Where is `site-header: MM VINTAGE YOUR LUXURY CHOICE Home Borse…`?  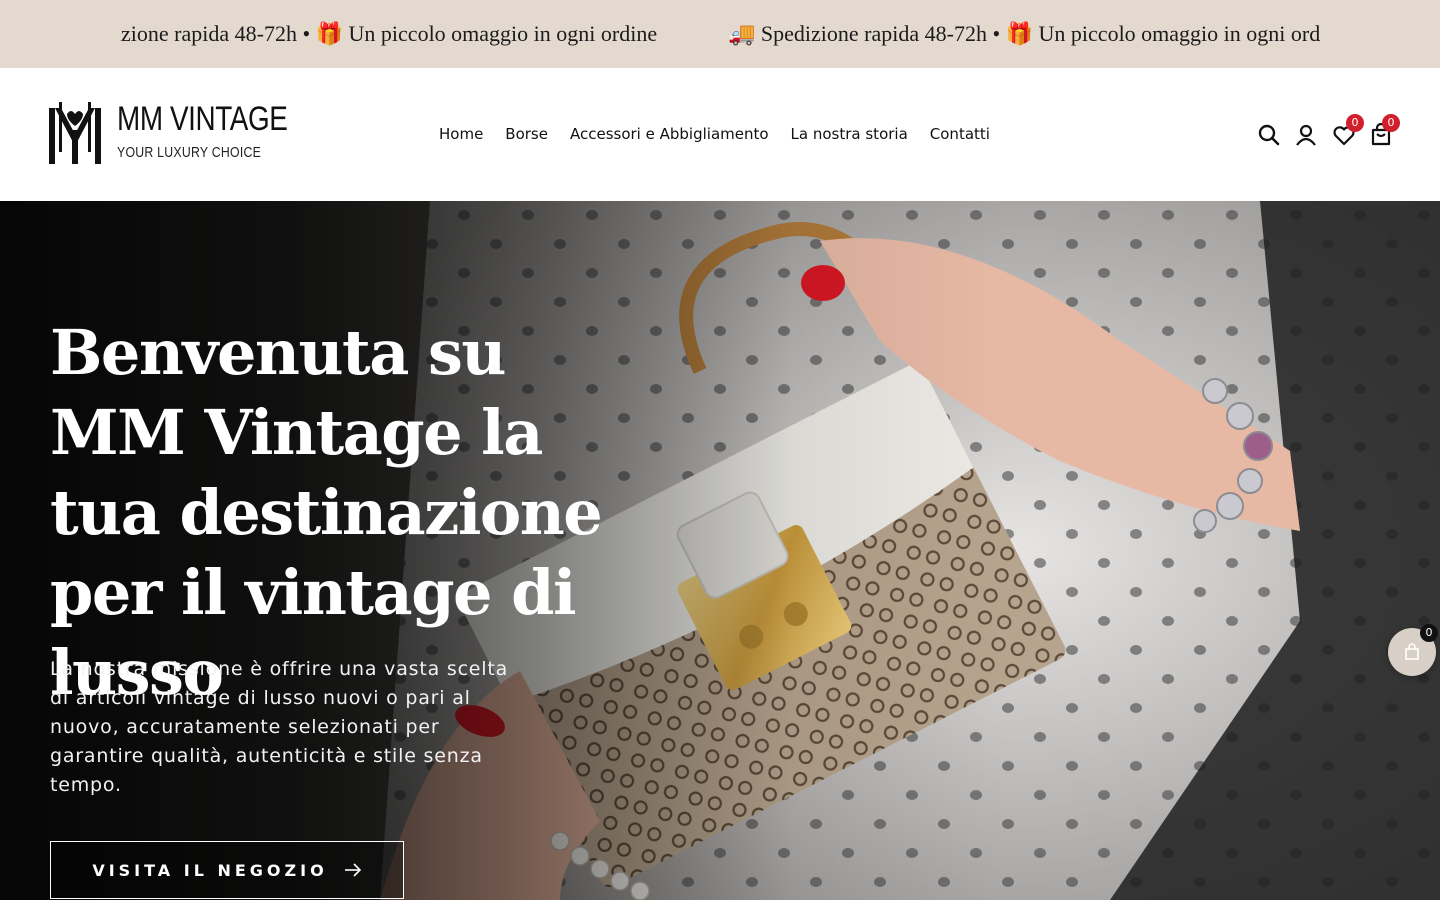
site-header: MM VINTAGE YOUR LUXURY CHOICE Home Borse… is located at coordinates (720, 134).